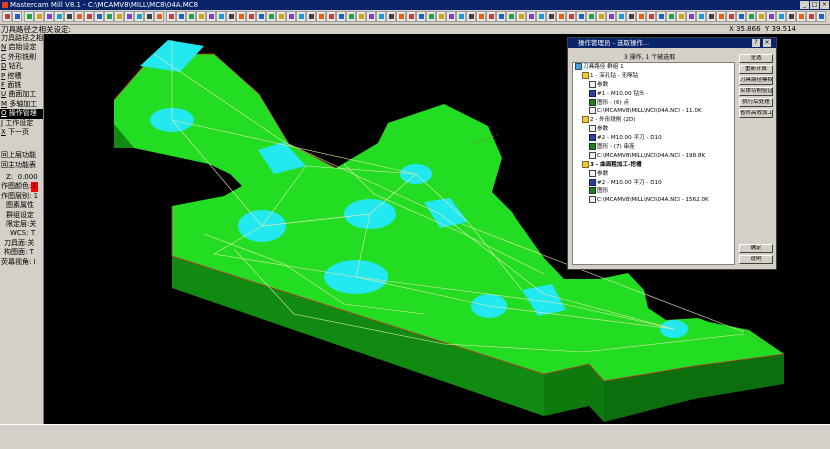 This screenshot has width=830, height=449. Describe the element at coordinates (211, 16) in the screenshot. I see `circle-icon` at that location.